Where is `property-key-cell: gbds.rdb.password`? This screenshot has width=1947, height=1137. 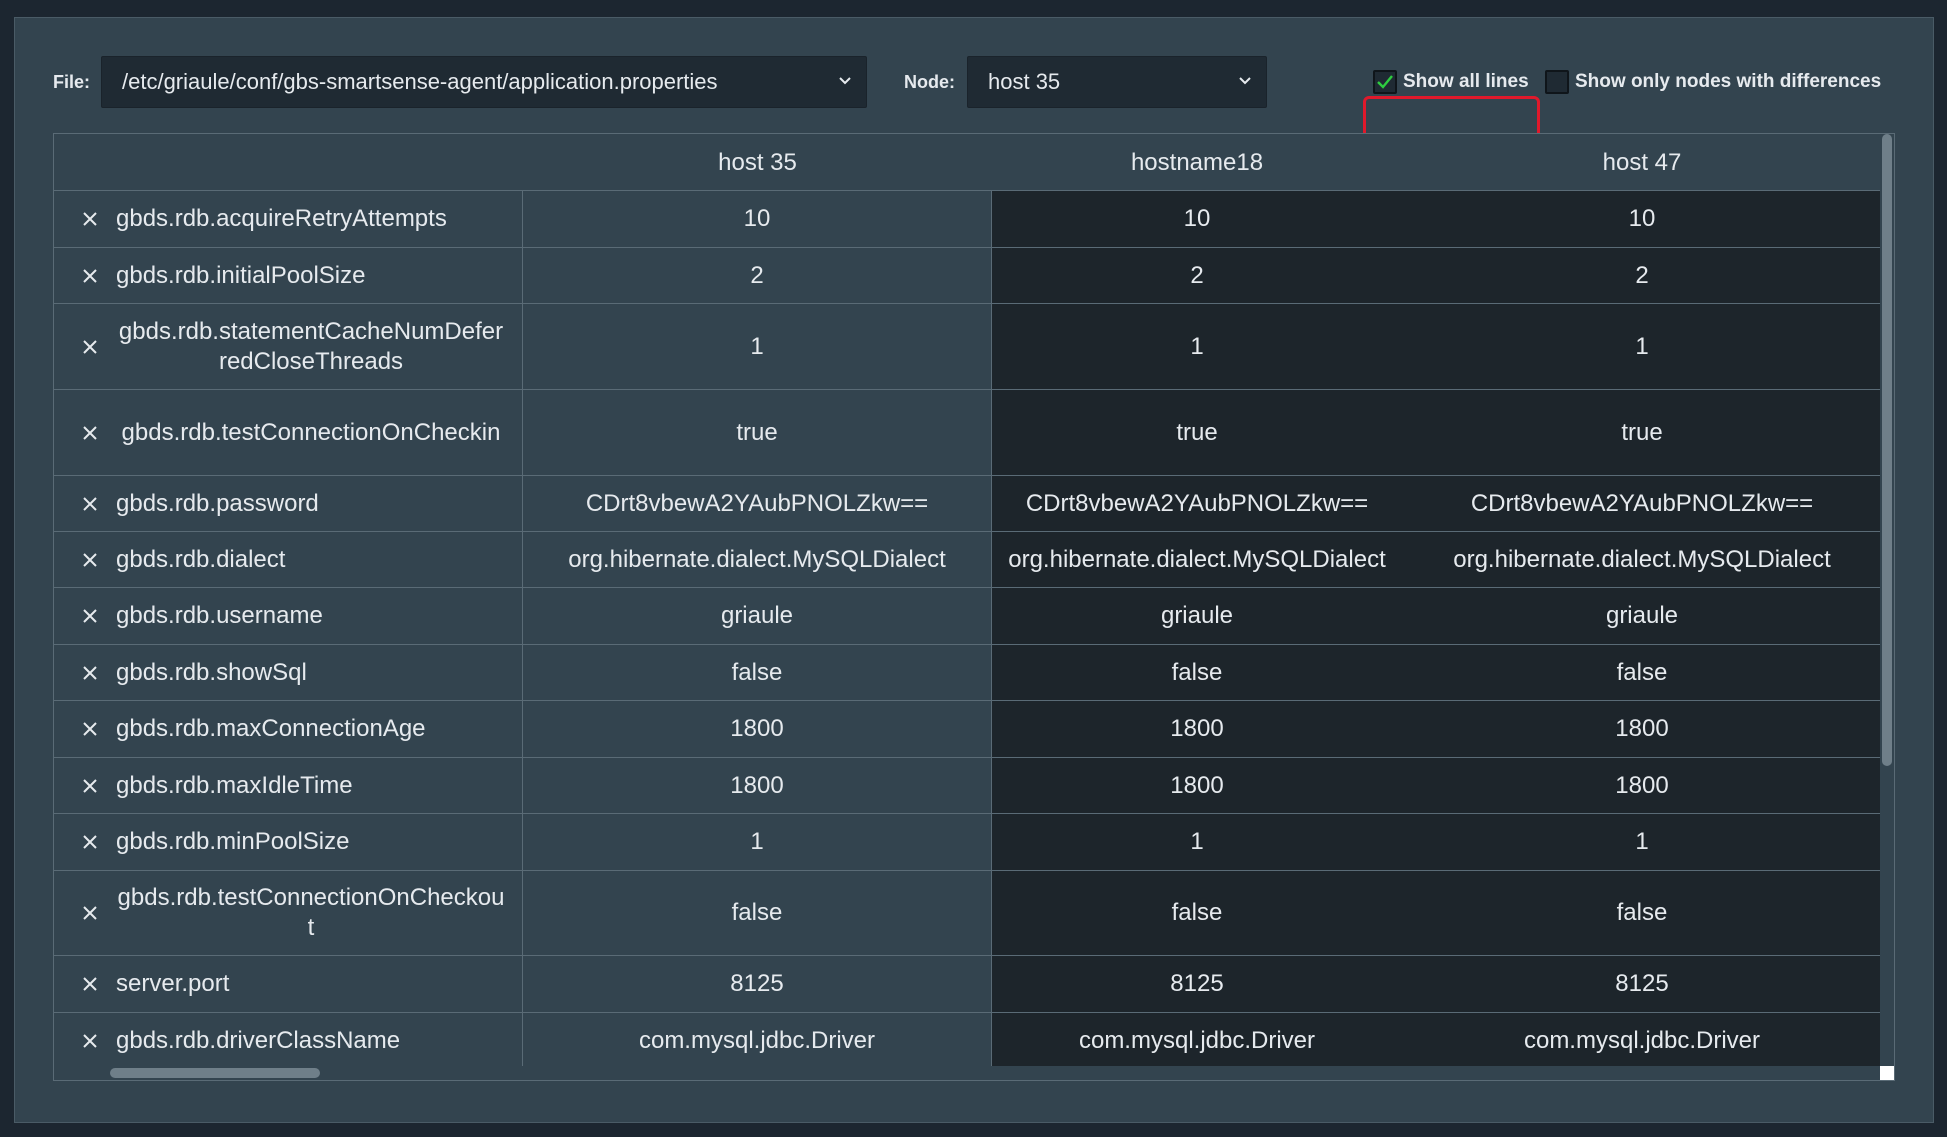
property-key-cell: gbds.rdb.password is located at coordinates (288, 503).